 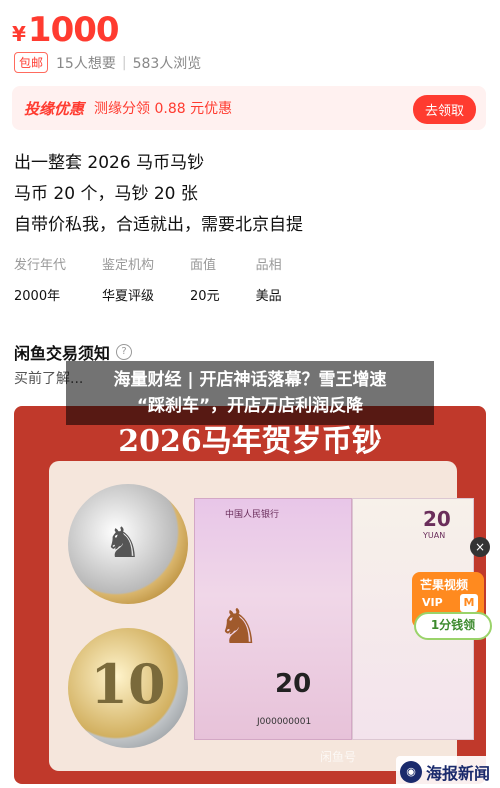 I want to click on close-icon: ×, so click(x=480, y=547).